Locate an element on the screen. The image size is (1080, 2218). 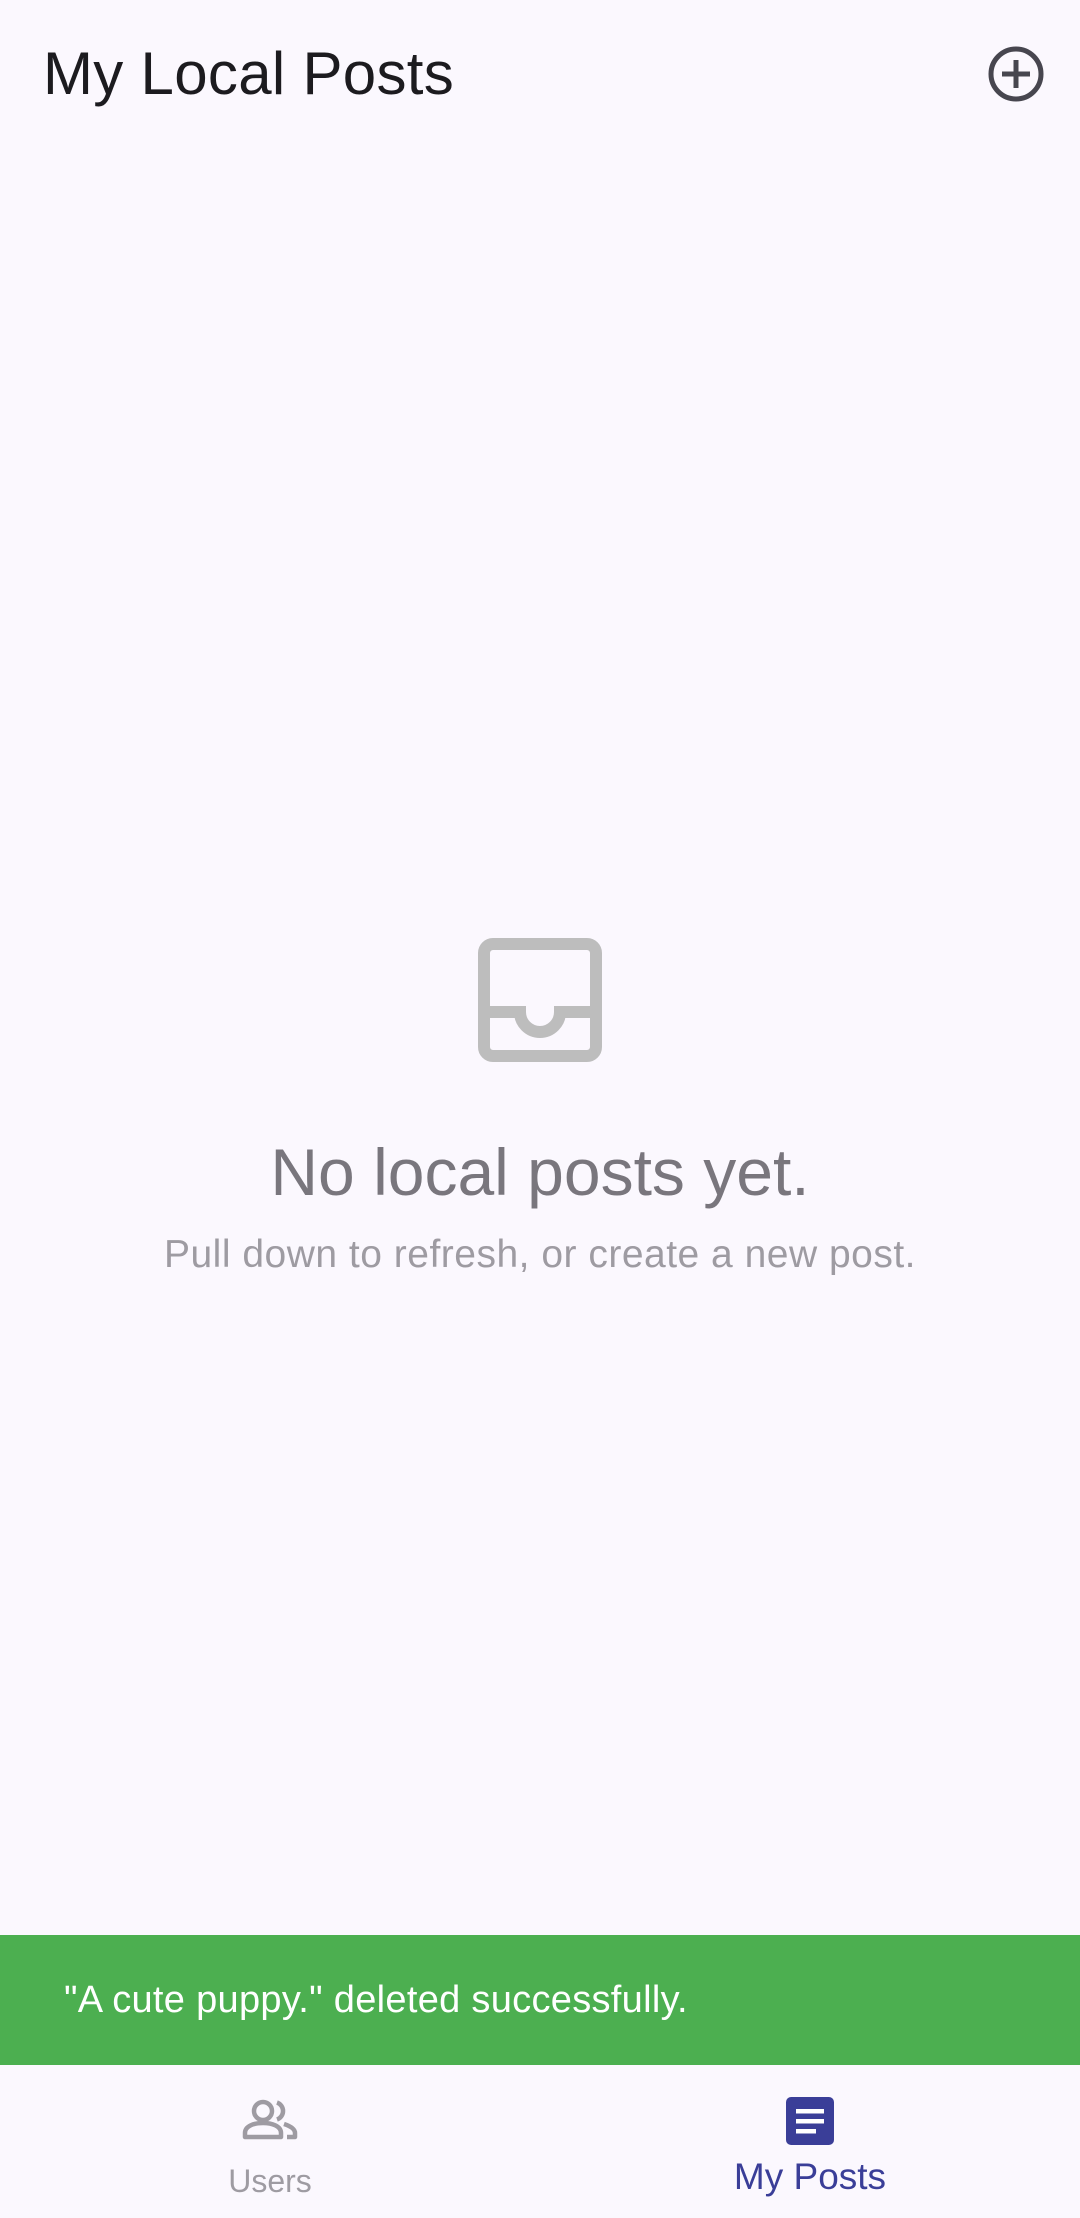
article-icon is located at coordinates (810, 2121).